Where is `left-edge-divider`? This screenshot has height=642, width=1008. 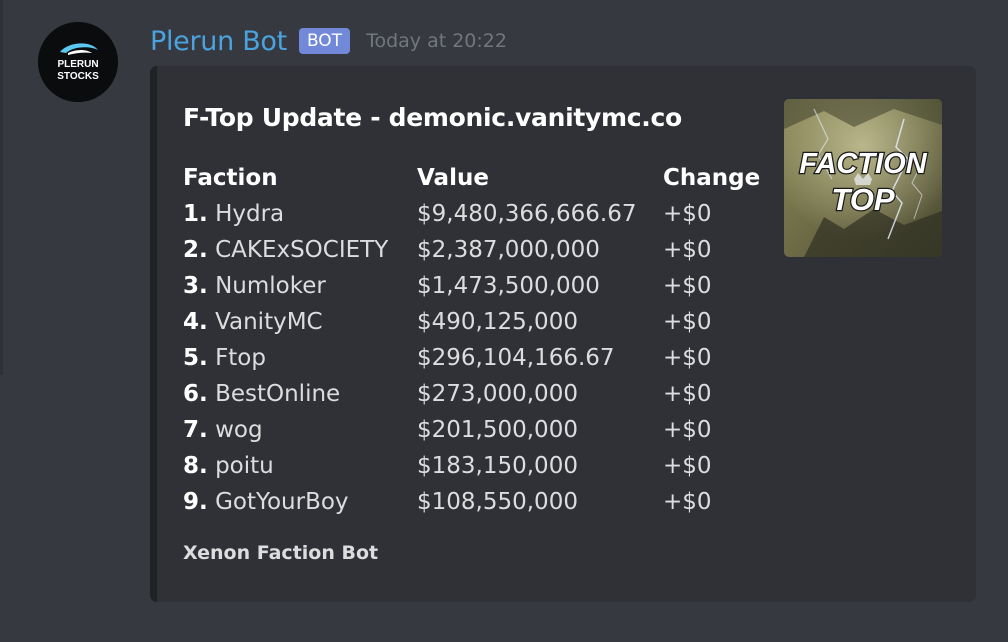 left-edge-divider is located at coordinates (1, 187).